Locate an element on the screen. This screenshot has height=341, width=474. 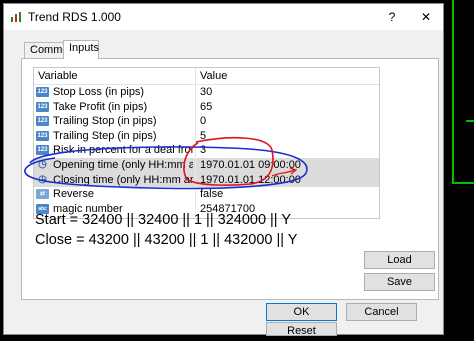
variable-name: Trailing Stop (in pips) is located at coordinates (105, 121).